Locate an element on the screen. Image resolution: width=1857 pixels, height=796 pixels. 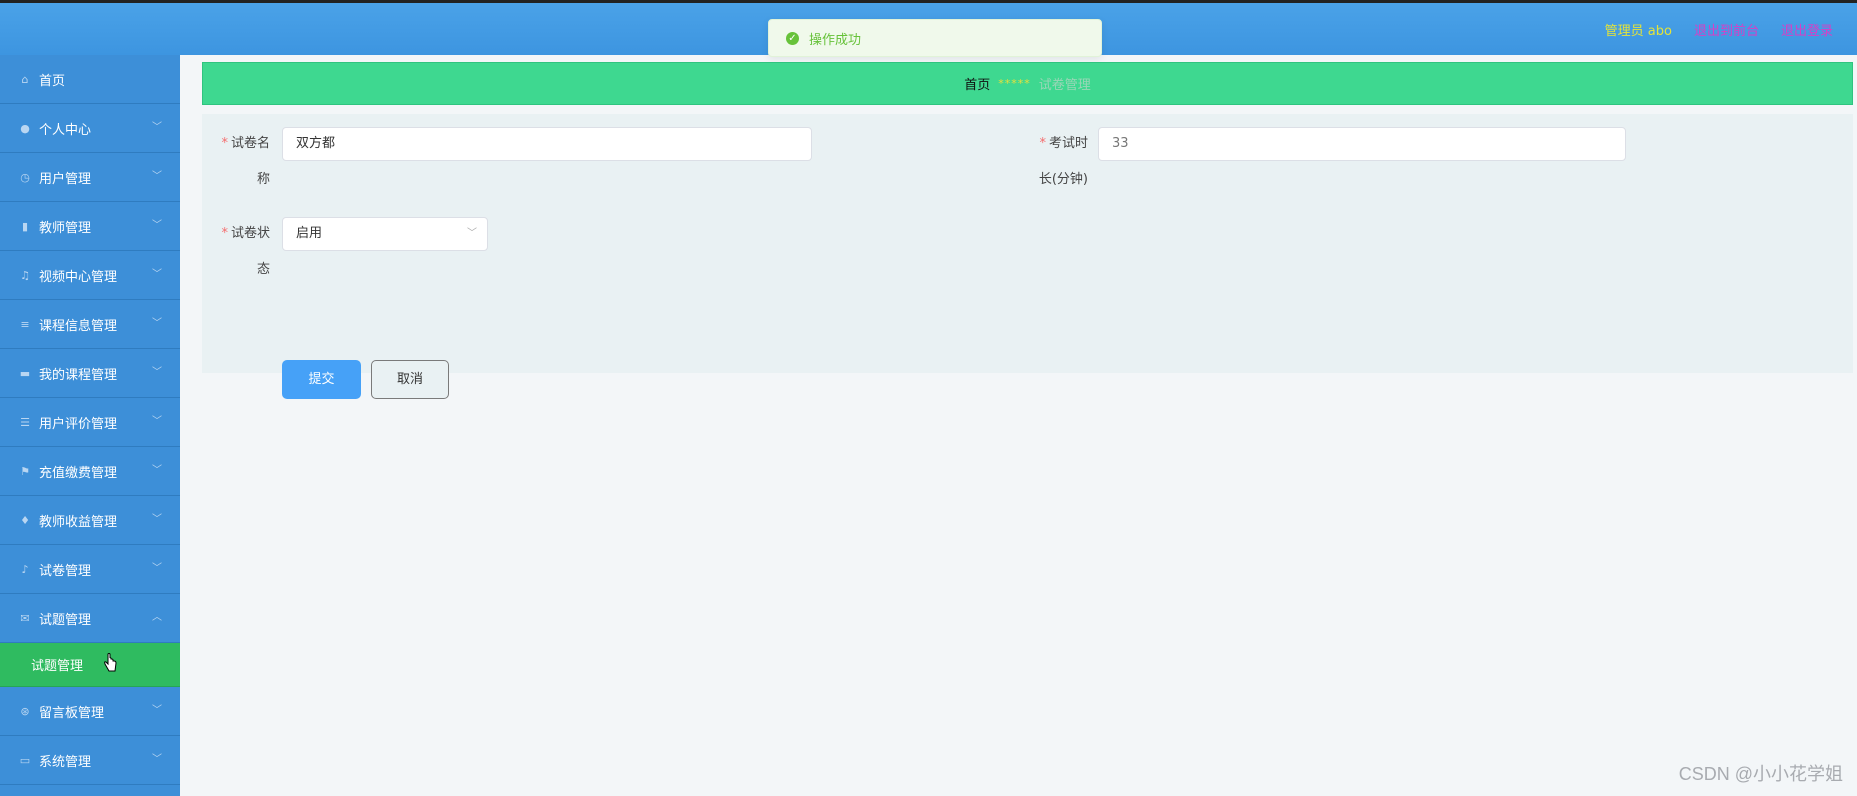
watermark: CSDN @小小花学姐 is located at coordinates (1760, 774).